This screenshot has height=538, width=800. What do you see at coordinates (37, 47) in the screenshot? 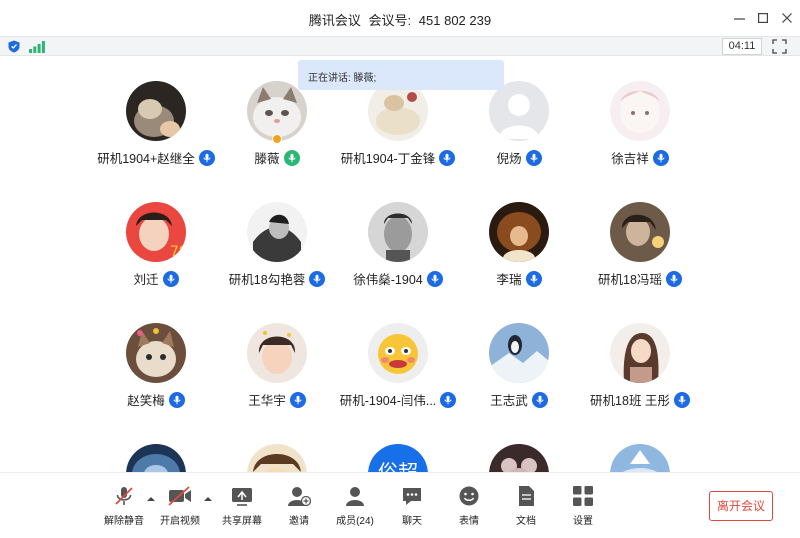
I see `network-signal-icon` at bounding box center [37, 47].